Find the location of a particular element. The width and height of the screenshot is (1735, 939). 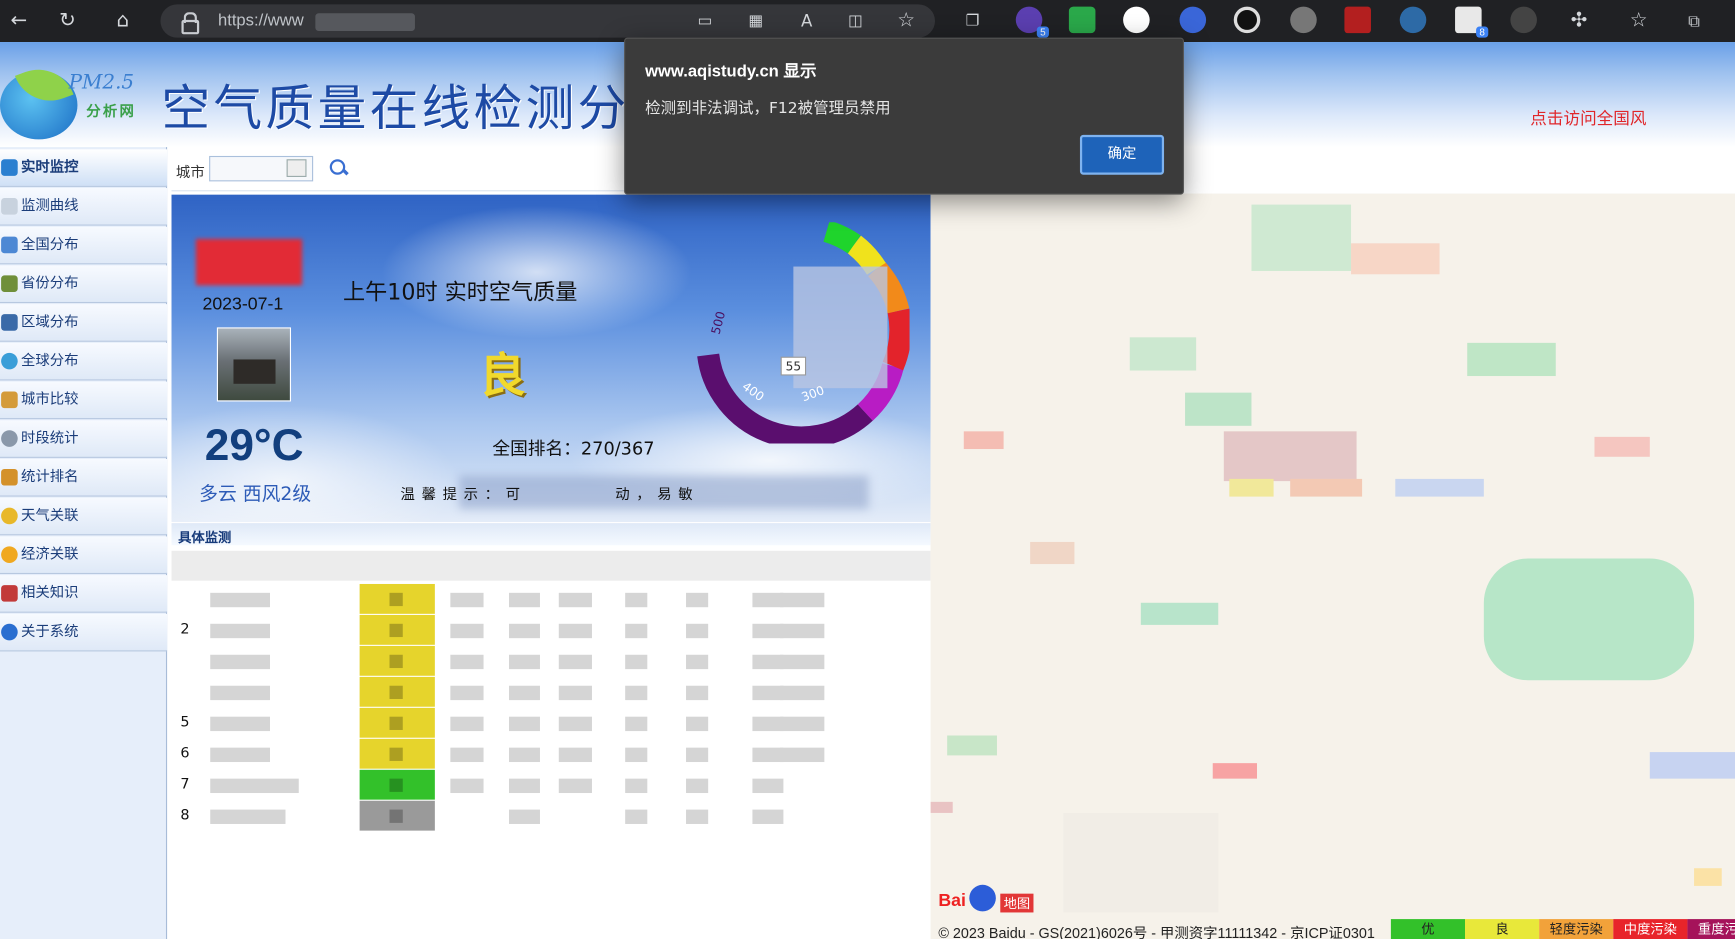

section-title: 具体监测 is located at coordinates (551, 534).